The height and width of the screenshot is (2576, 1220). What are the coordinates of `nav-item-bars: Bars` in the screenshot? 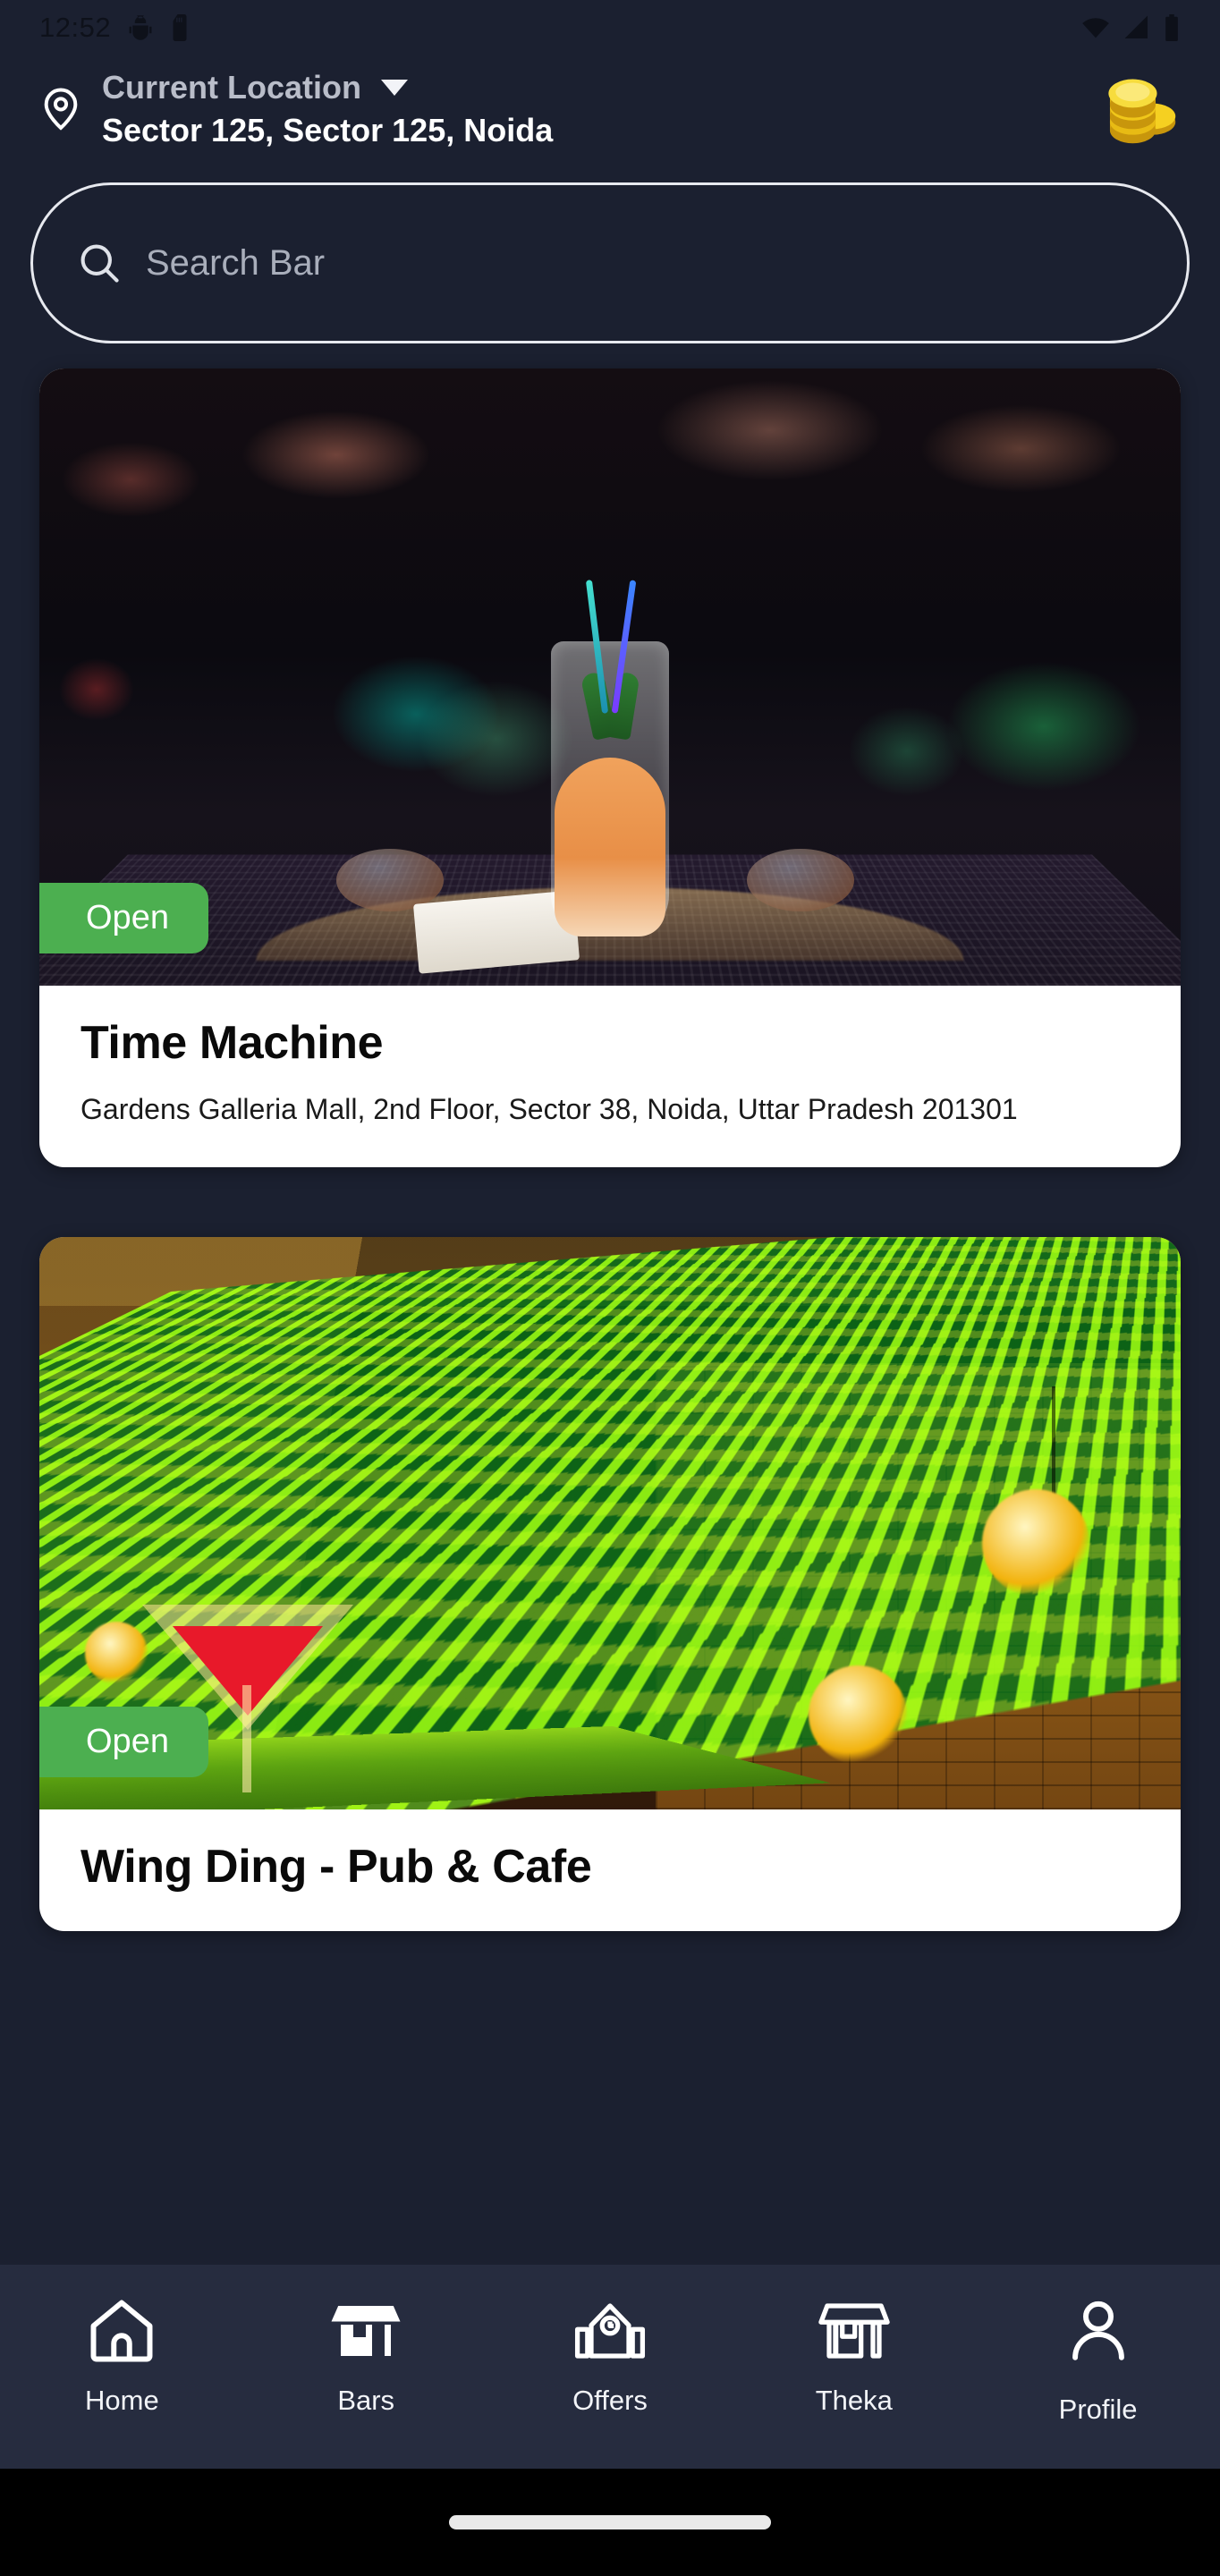 It's located at (366, 2353).